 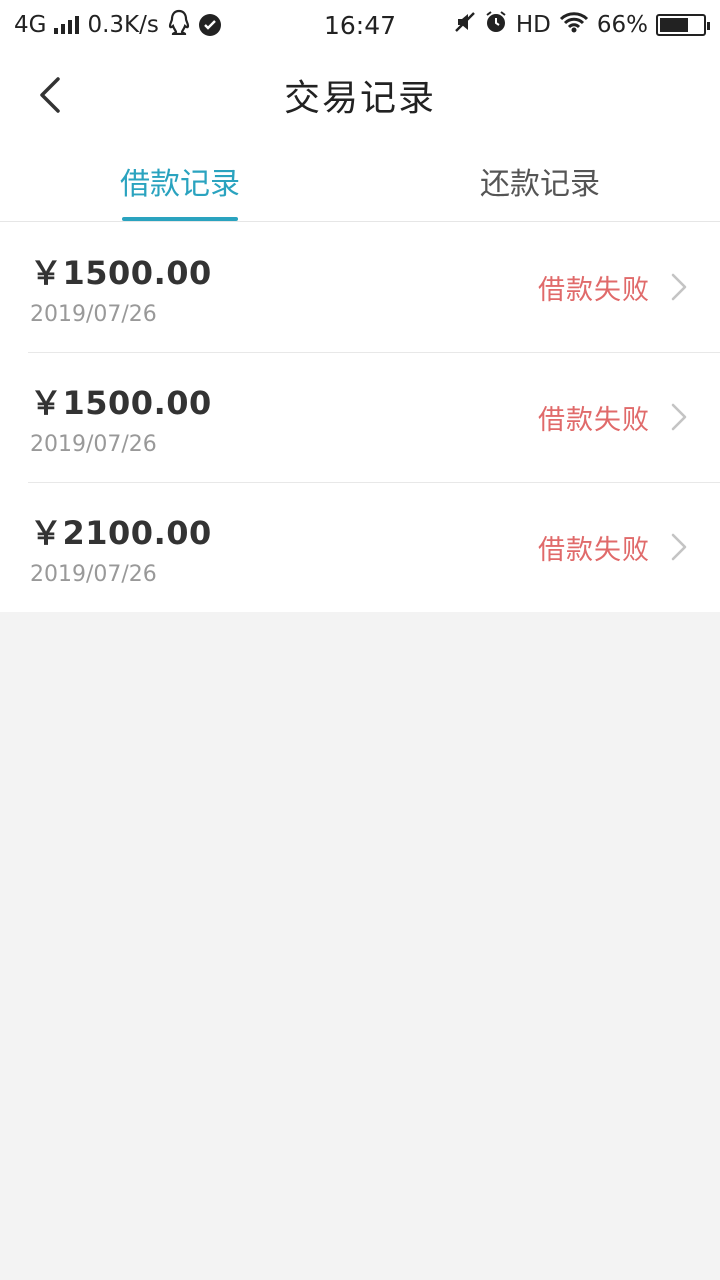 What do you see at coordinates (574, 25) in the screenshot?
I see `wifi-icon` at bounding box center [574, 25].